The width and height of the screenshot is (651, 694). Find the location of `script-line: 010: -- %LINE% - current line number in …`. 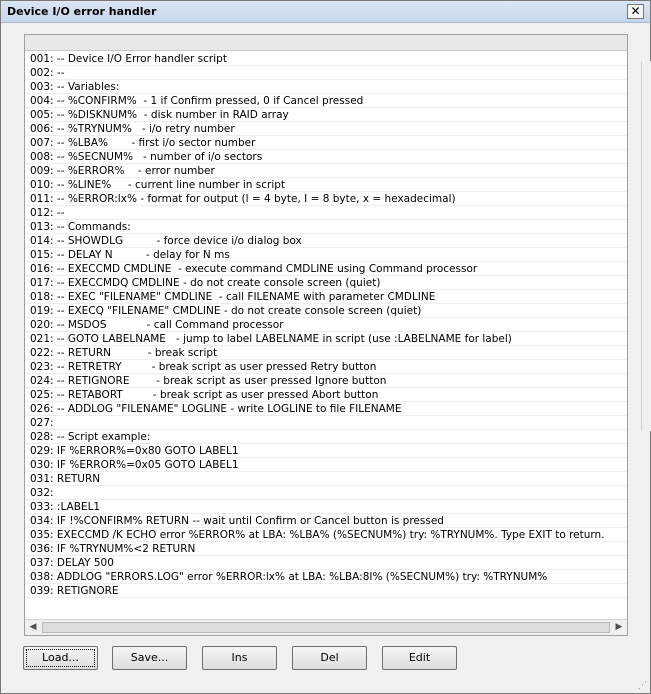

script-line: 010: -- %LINE% - current line number in … is located at coordinates (326, 185).